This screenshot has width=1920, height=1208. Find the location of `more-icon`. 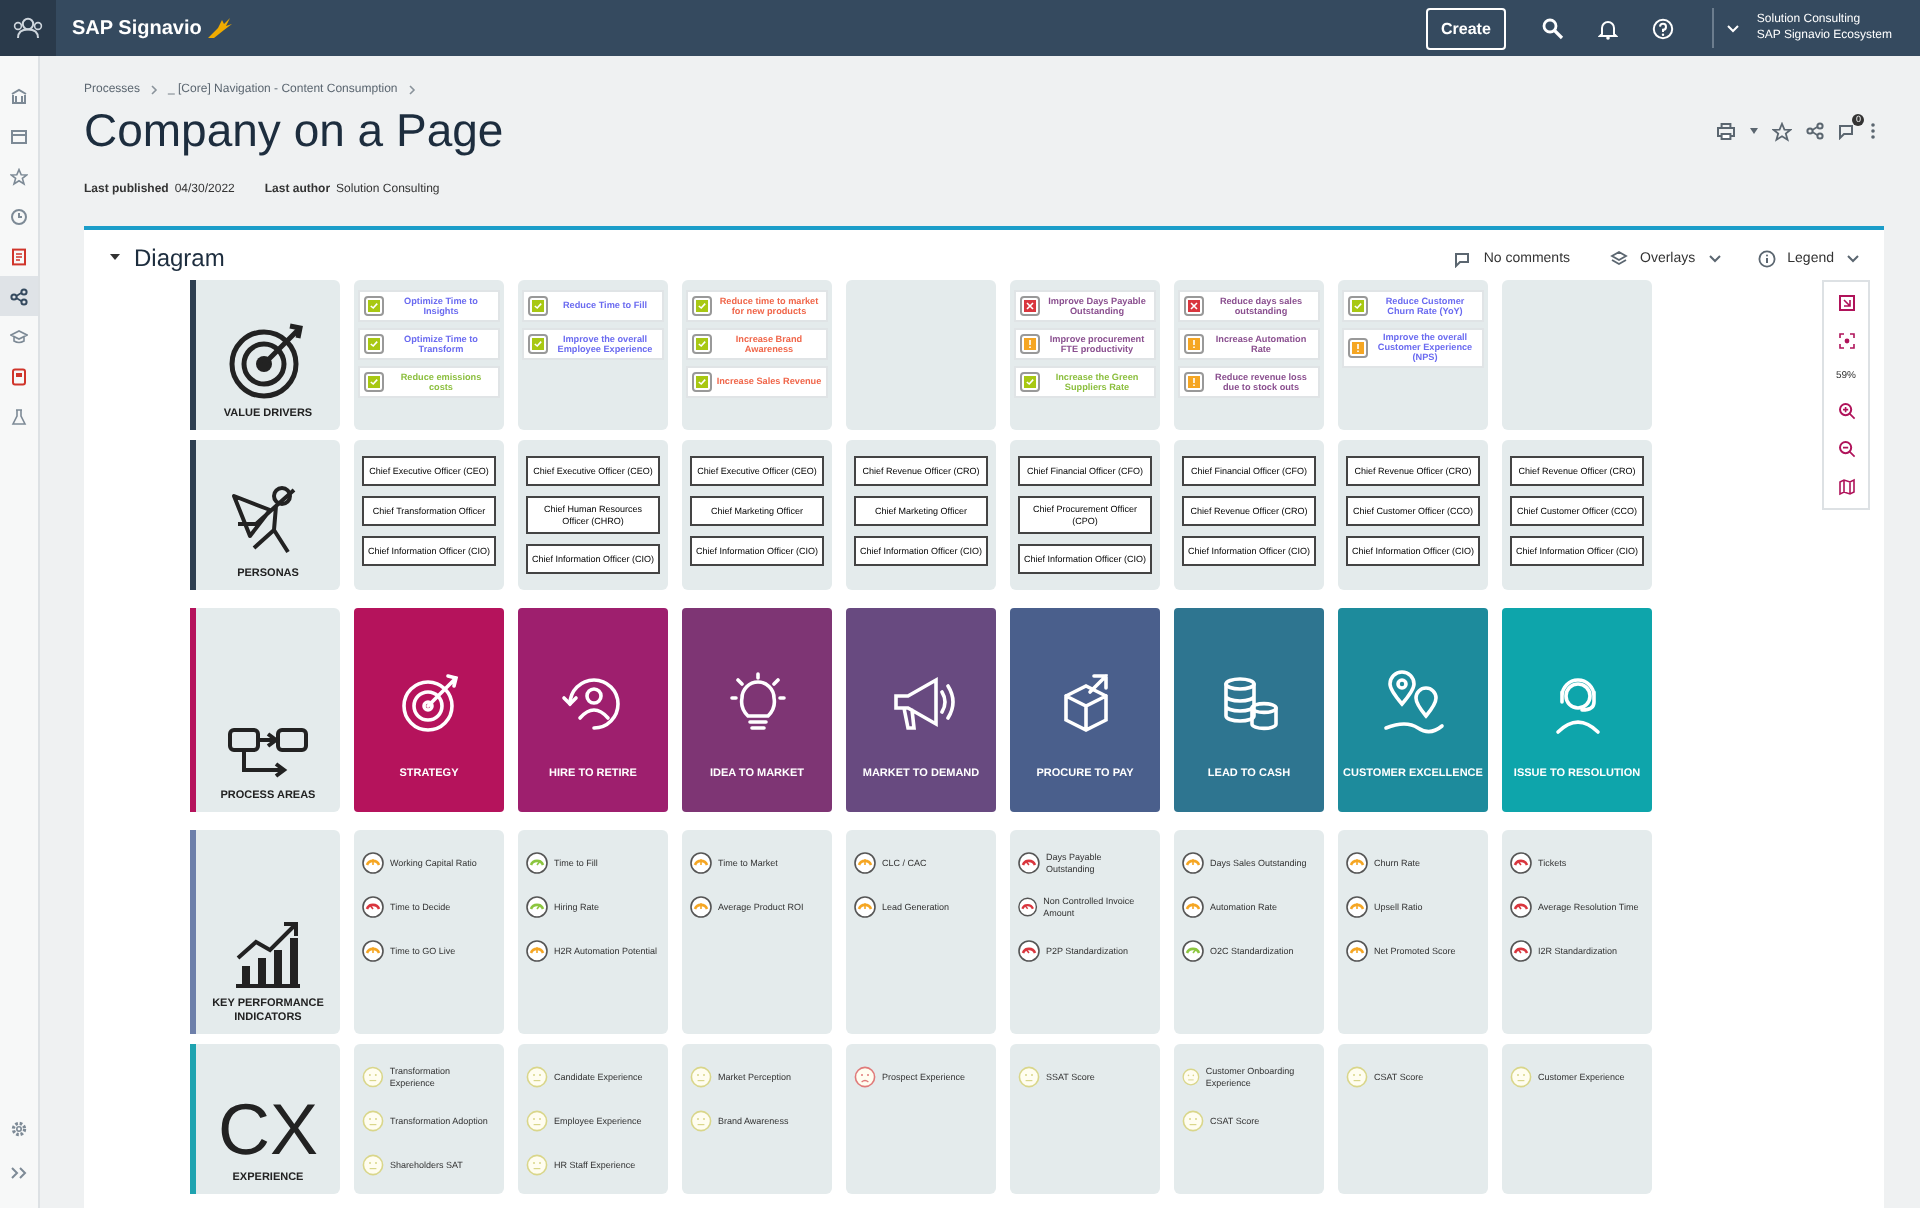

more-icon is located at coordinates (1873, 131).